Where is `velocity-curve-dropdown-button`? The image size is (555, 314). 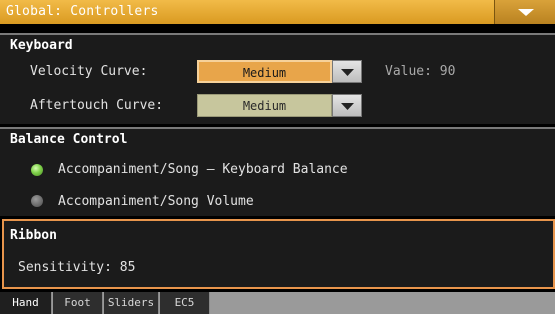
velocity-curve-dropdown-button is located at coordinates (347, 71).